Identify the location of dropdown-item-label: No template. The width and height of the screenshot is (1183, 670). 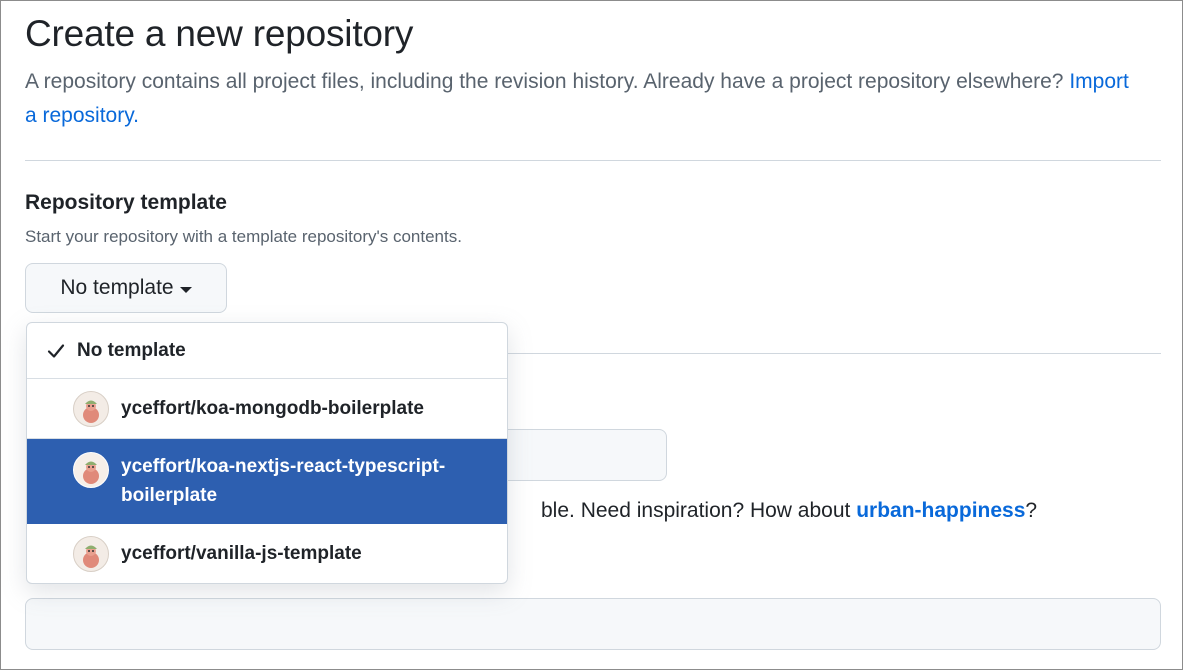
(131, 350).